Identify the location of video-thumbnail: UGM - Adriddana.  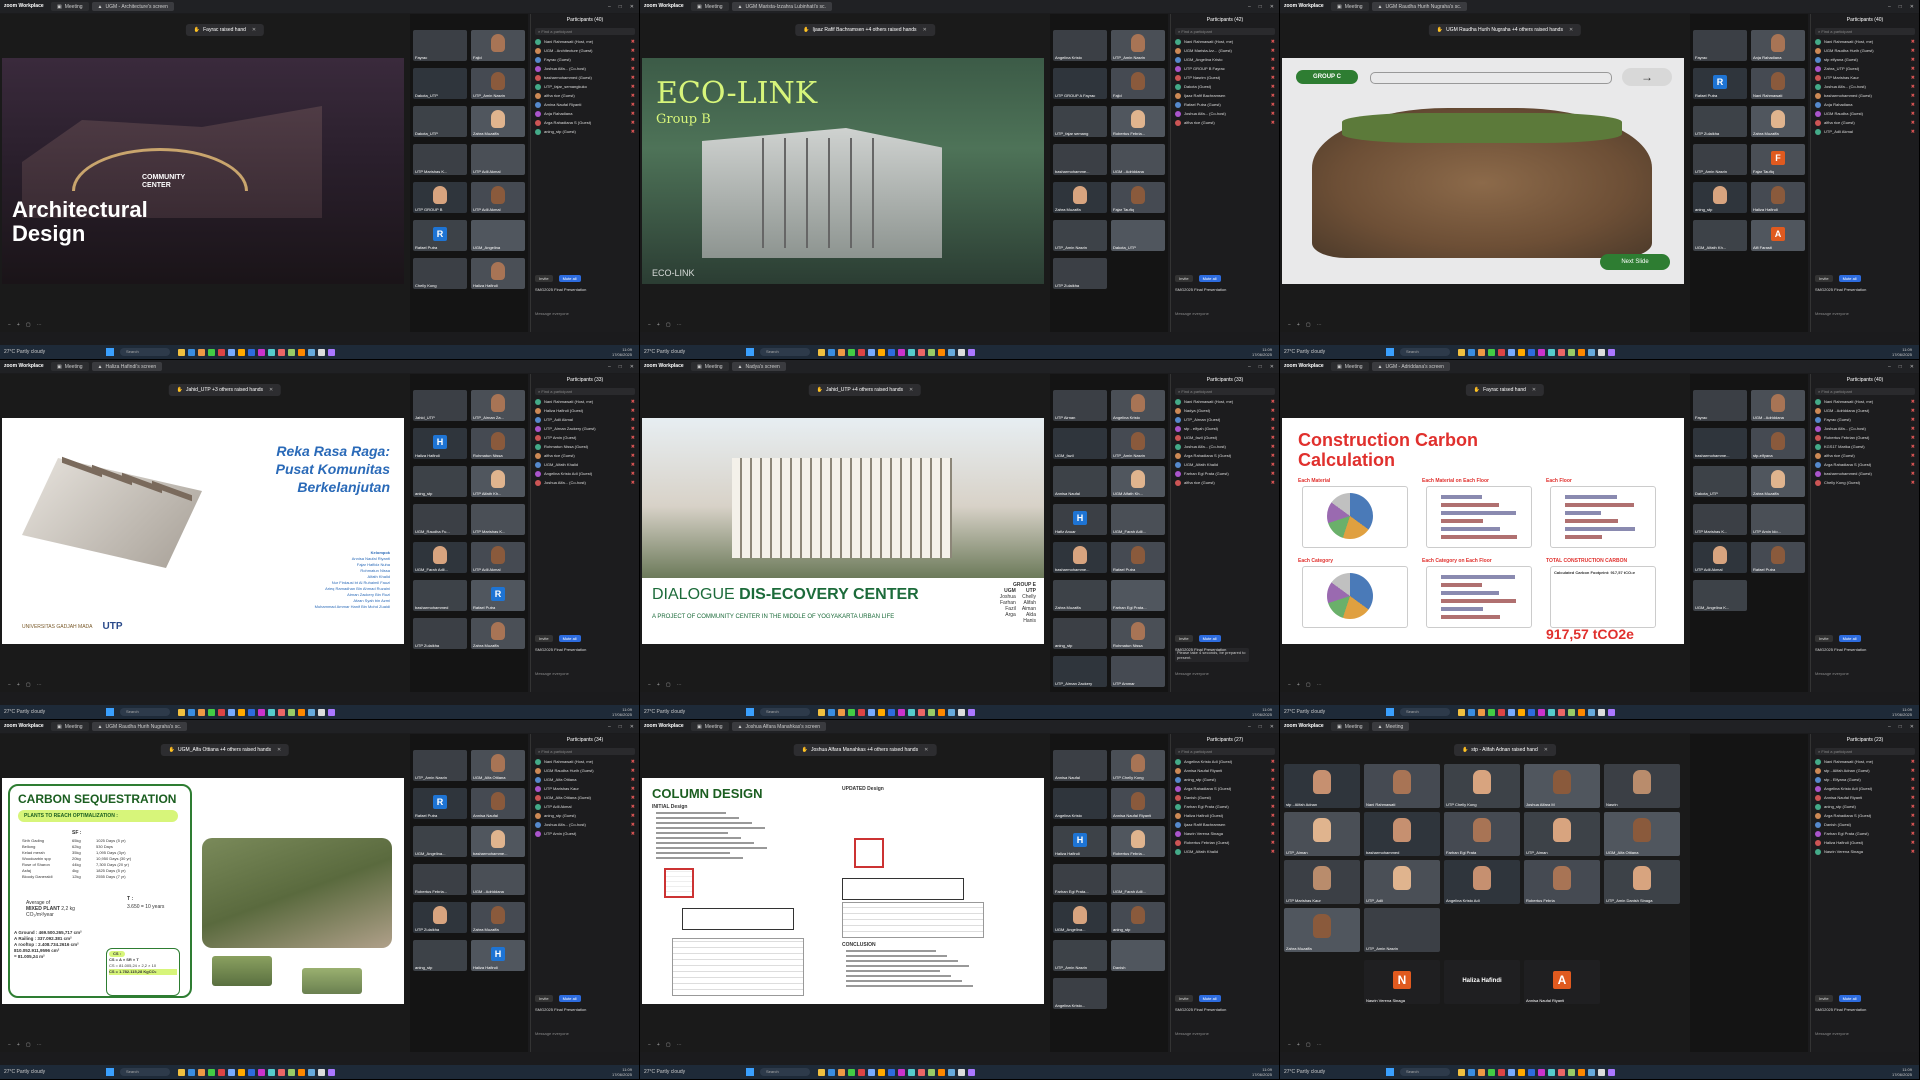
(498, 879).